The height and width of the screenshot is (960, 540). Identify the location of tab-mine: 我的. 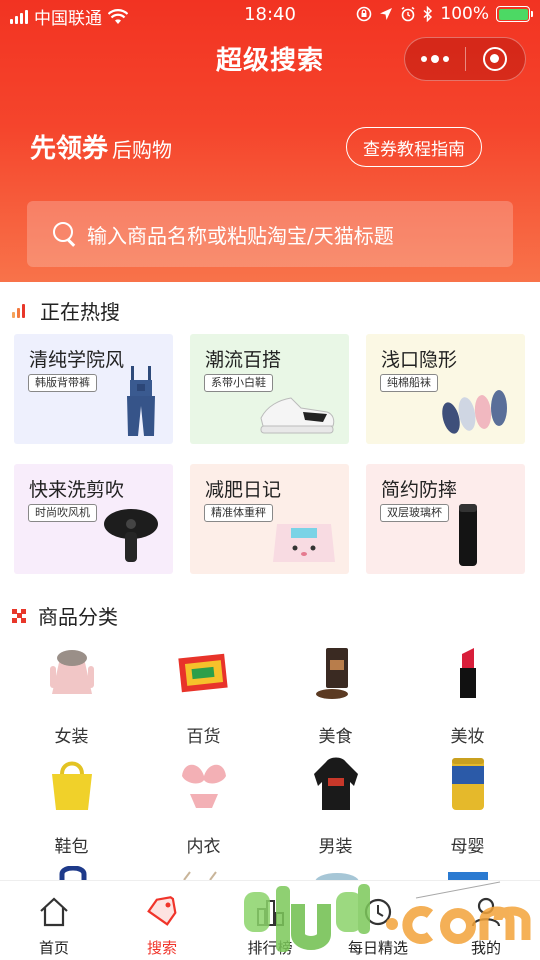
(486, 920).